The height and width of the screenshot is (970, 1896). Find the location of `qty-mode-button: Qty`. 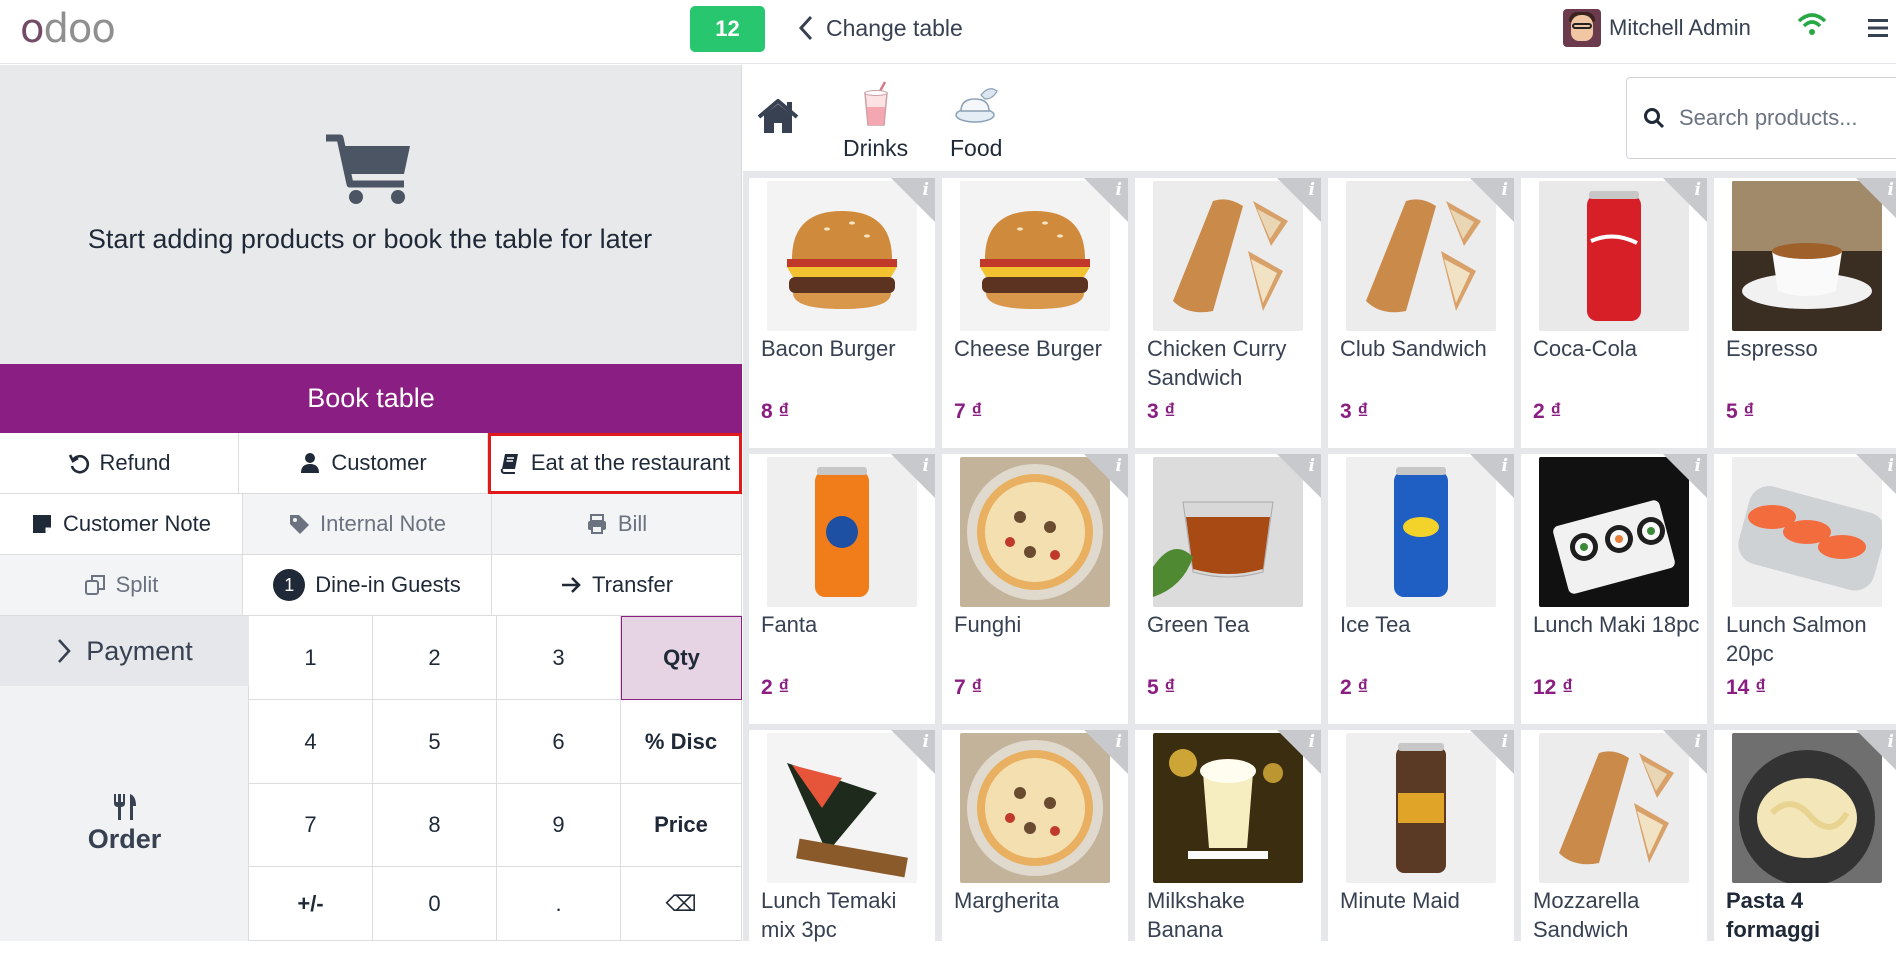

qty-mode-button: Qty is located at coordinates (681, 658).